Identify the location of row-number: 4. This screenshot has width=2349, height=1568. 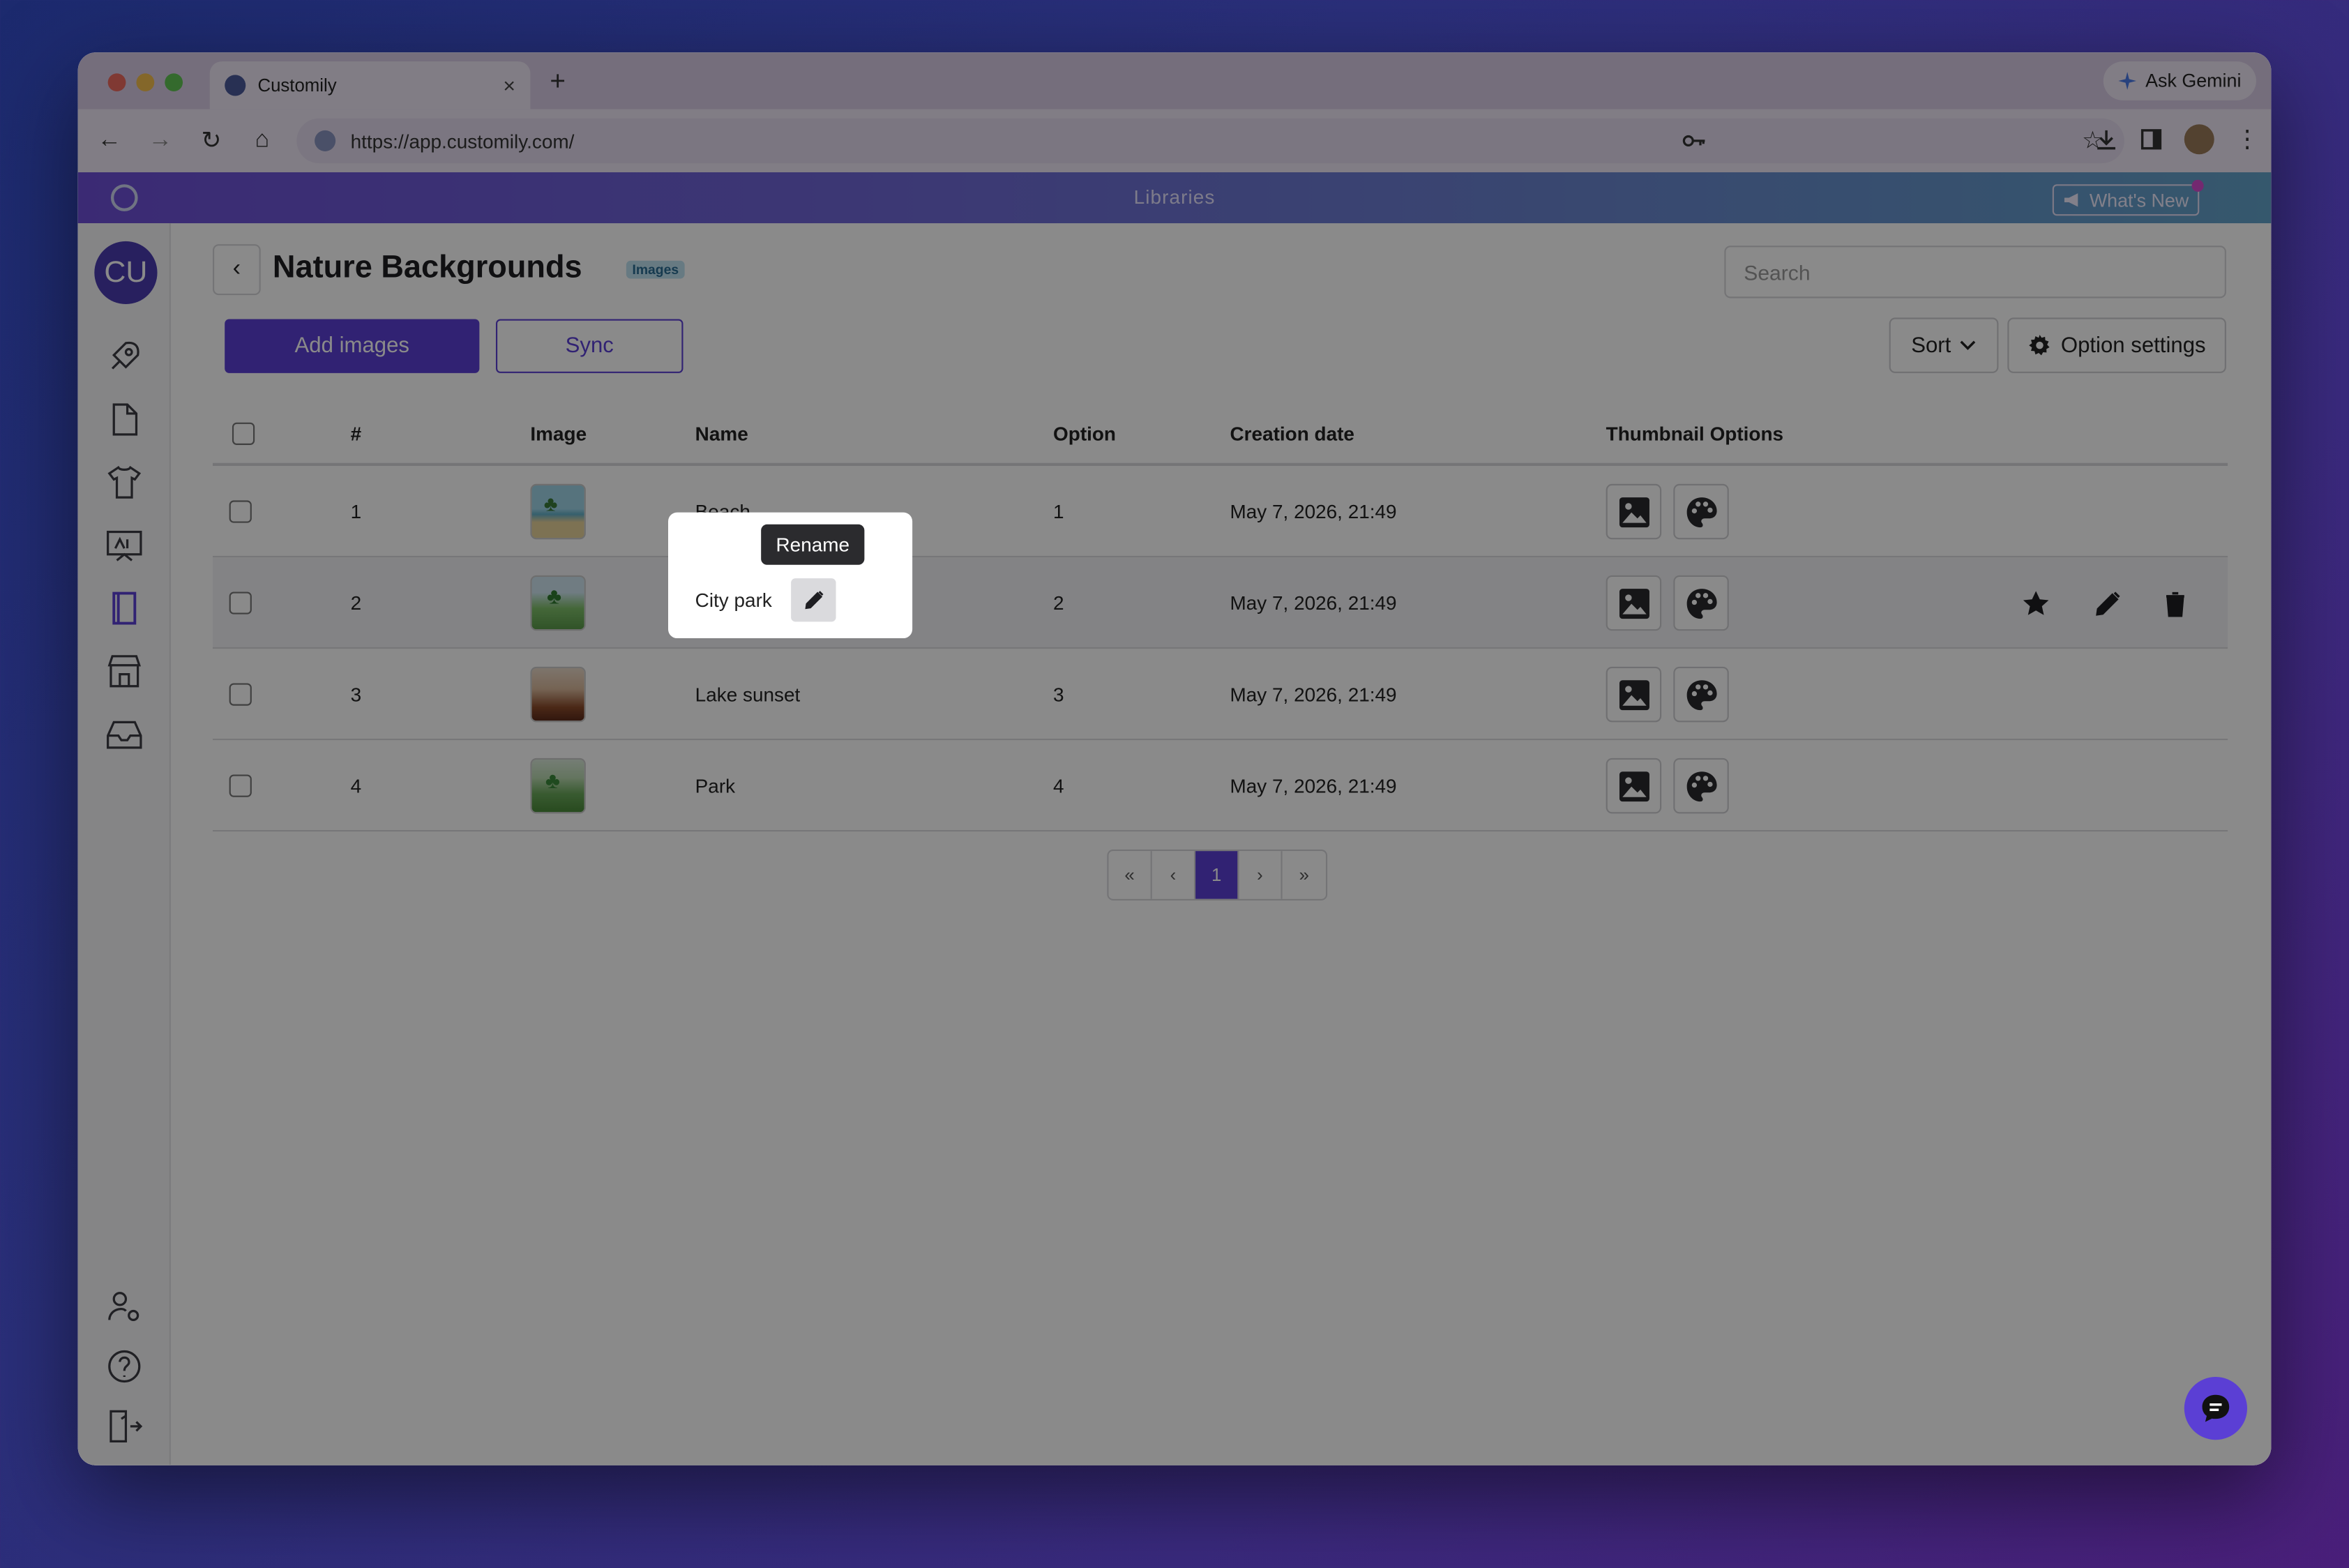
(356, 785).